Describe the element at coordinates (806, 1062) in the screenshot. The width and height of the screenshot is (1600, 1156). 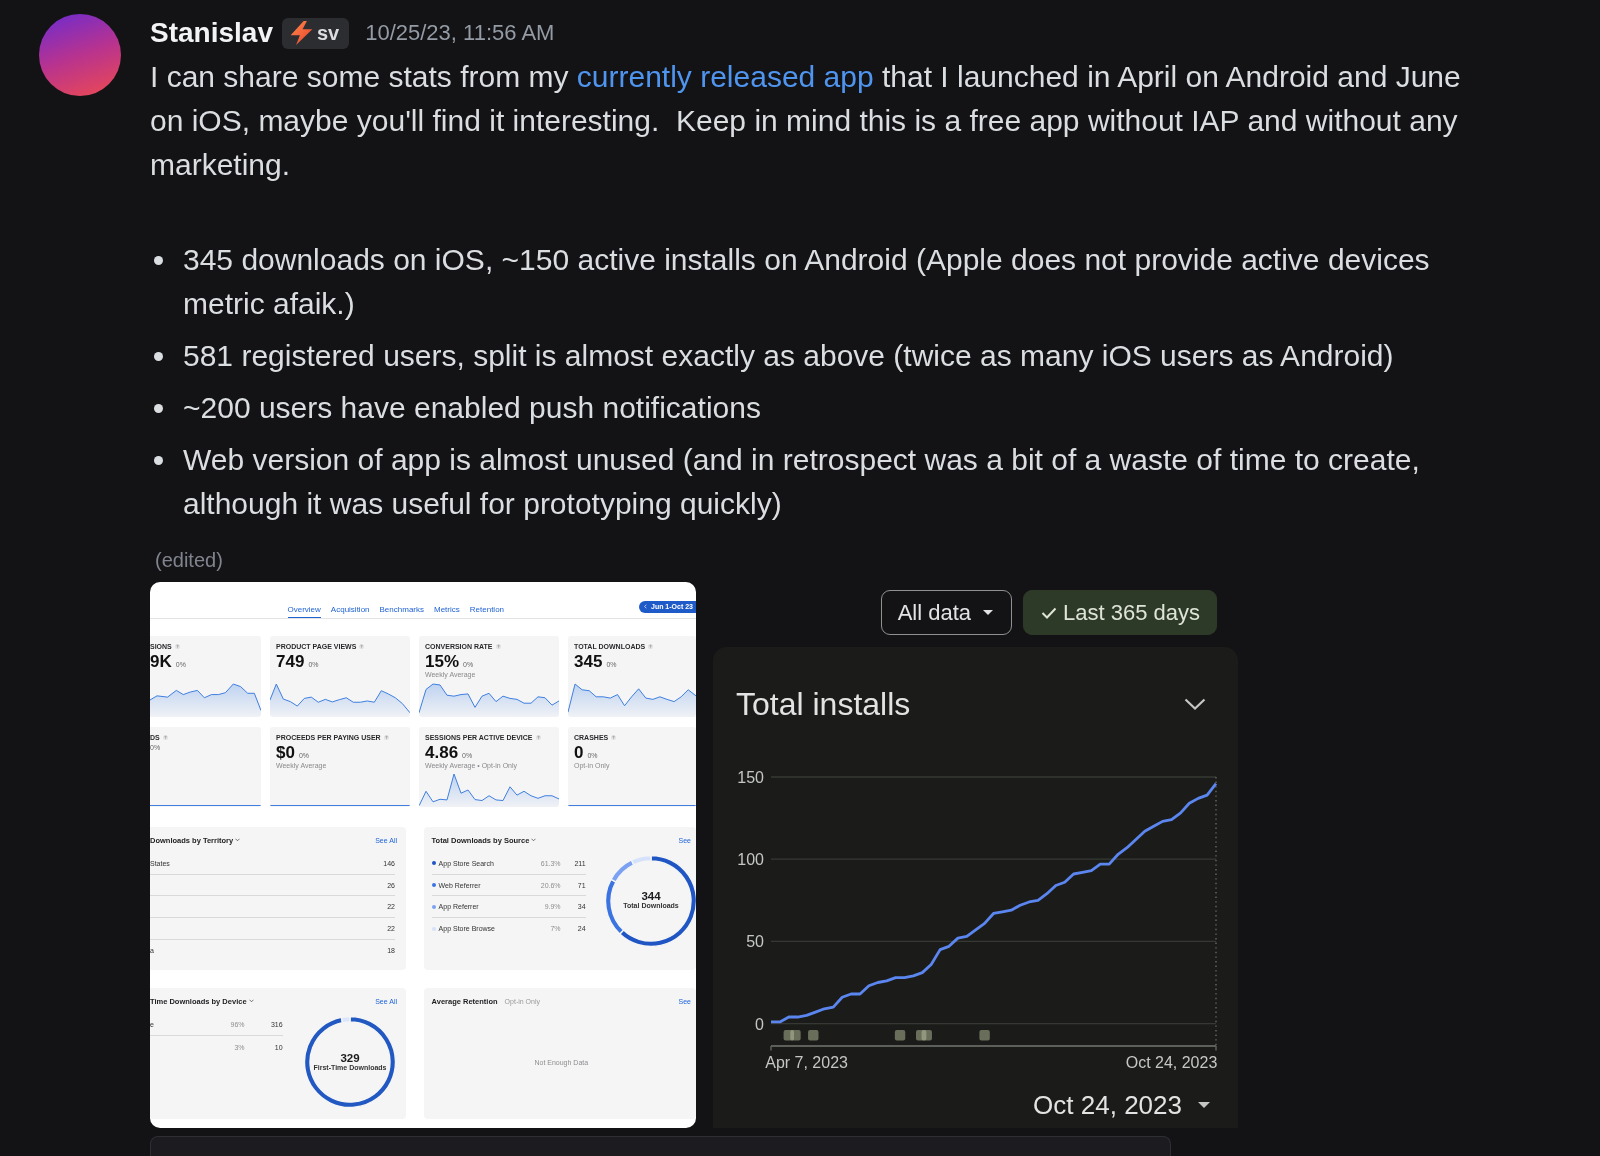
I see `x-axis-label: Apr 7, 2023` at that location.